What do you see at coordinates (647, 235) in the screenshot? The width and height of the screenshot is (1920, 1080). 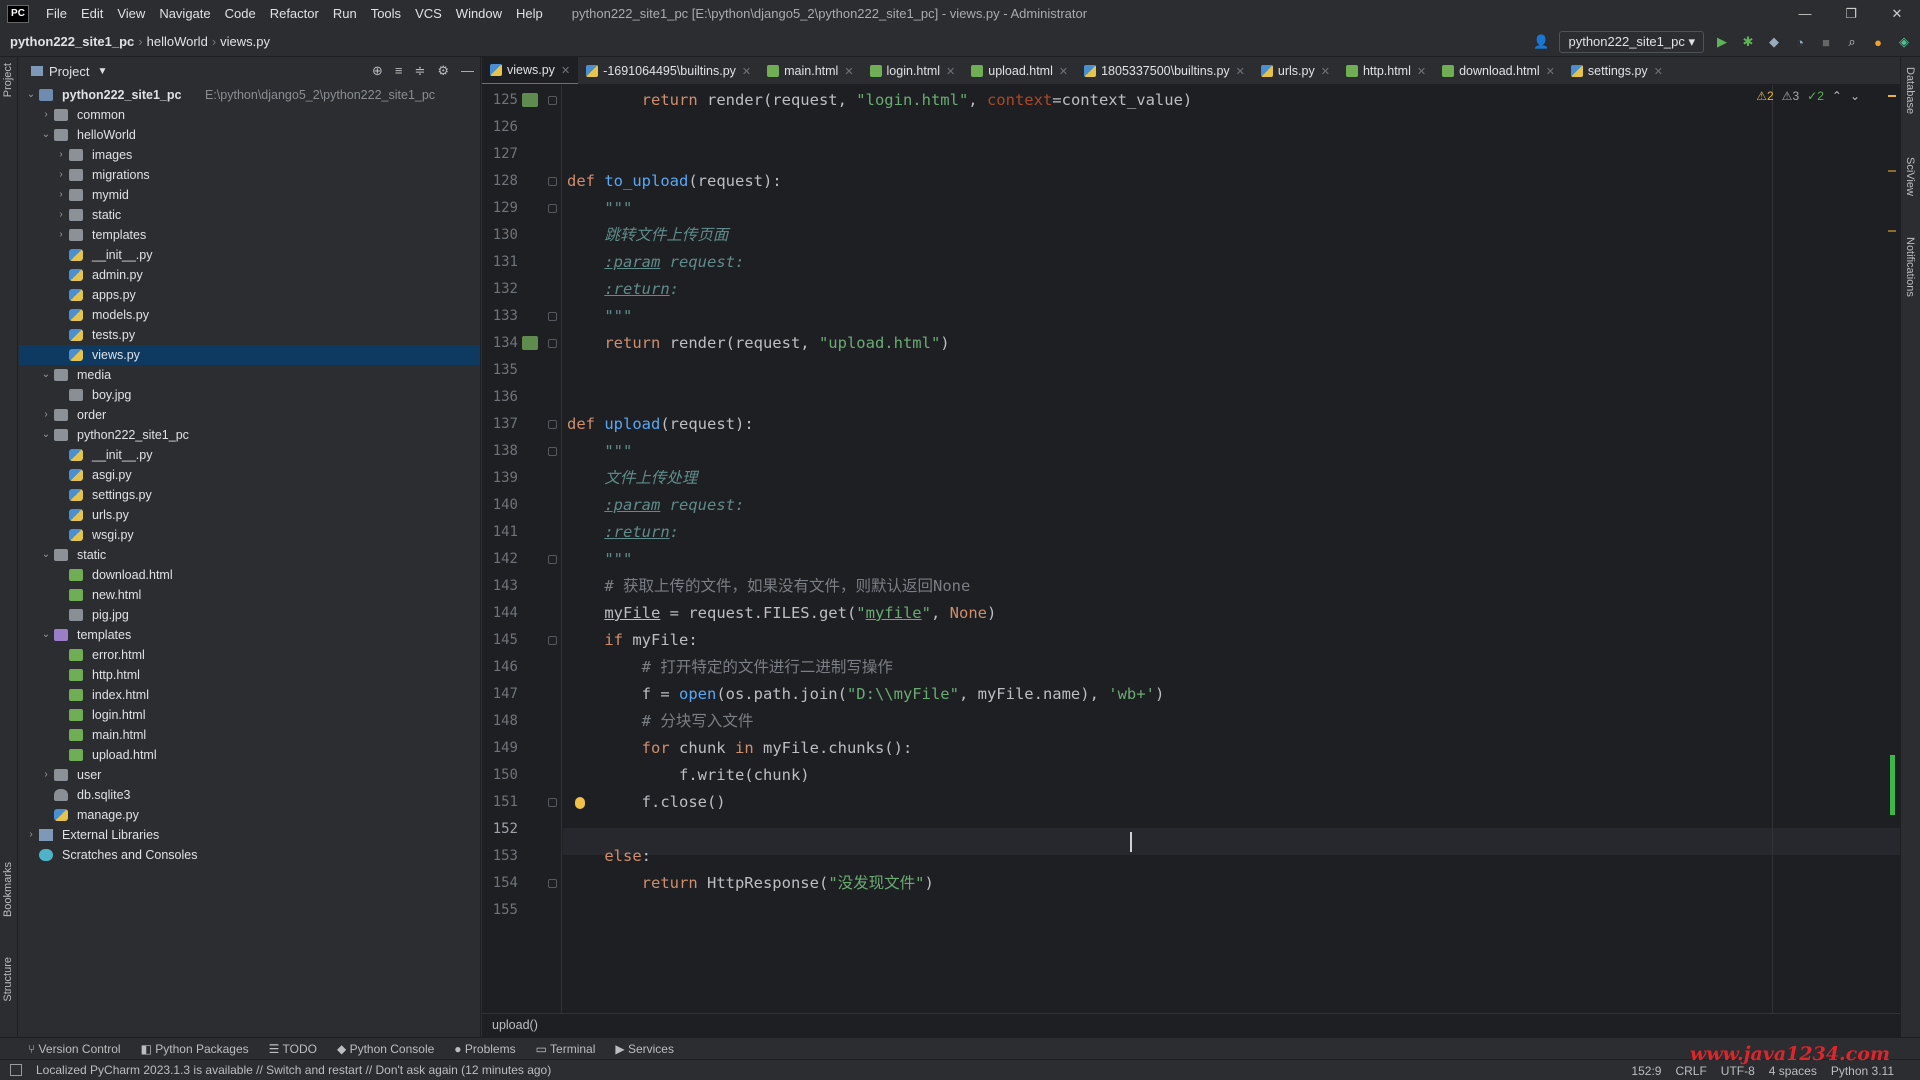 I see `code-line: 跳转文件上传页面` at bounding box center [647, 235].